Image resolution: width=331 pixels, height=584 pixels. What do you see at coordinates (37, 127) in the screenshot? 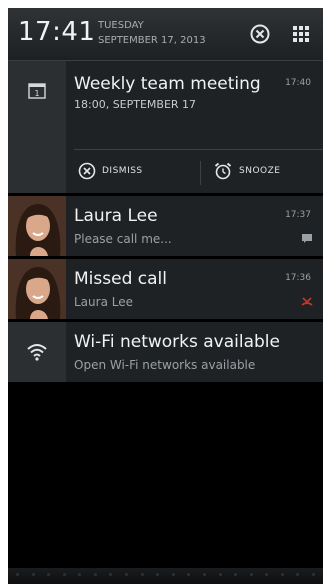
I see `meeting-icon-column: 1` at bounding box center [37, 127].